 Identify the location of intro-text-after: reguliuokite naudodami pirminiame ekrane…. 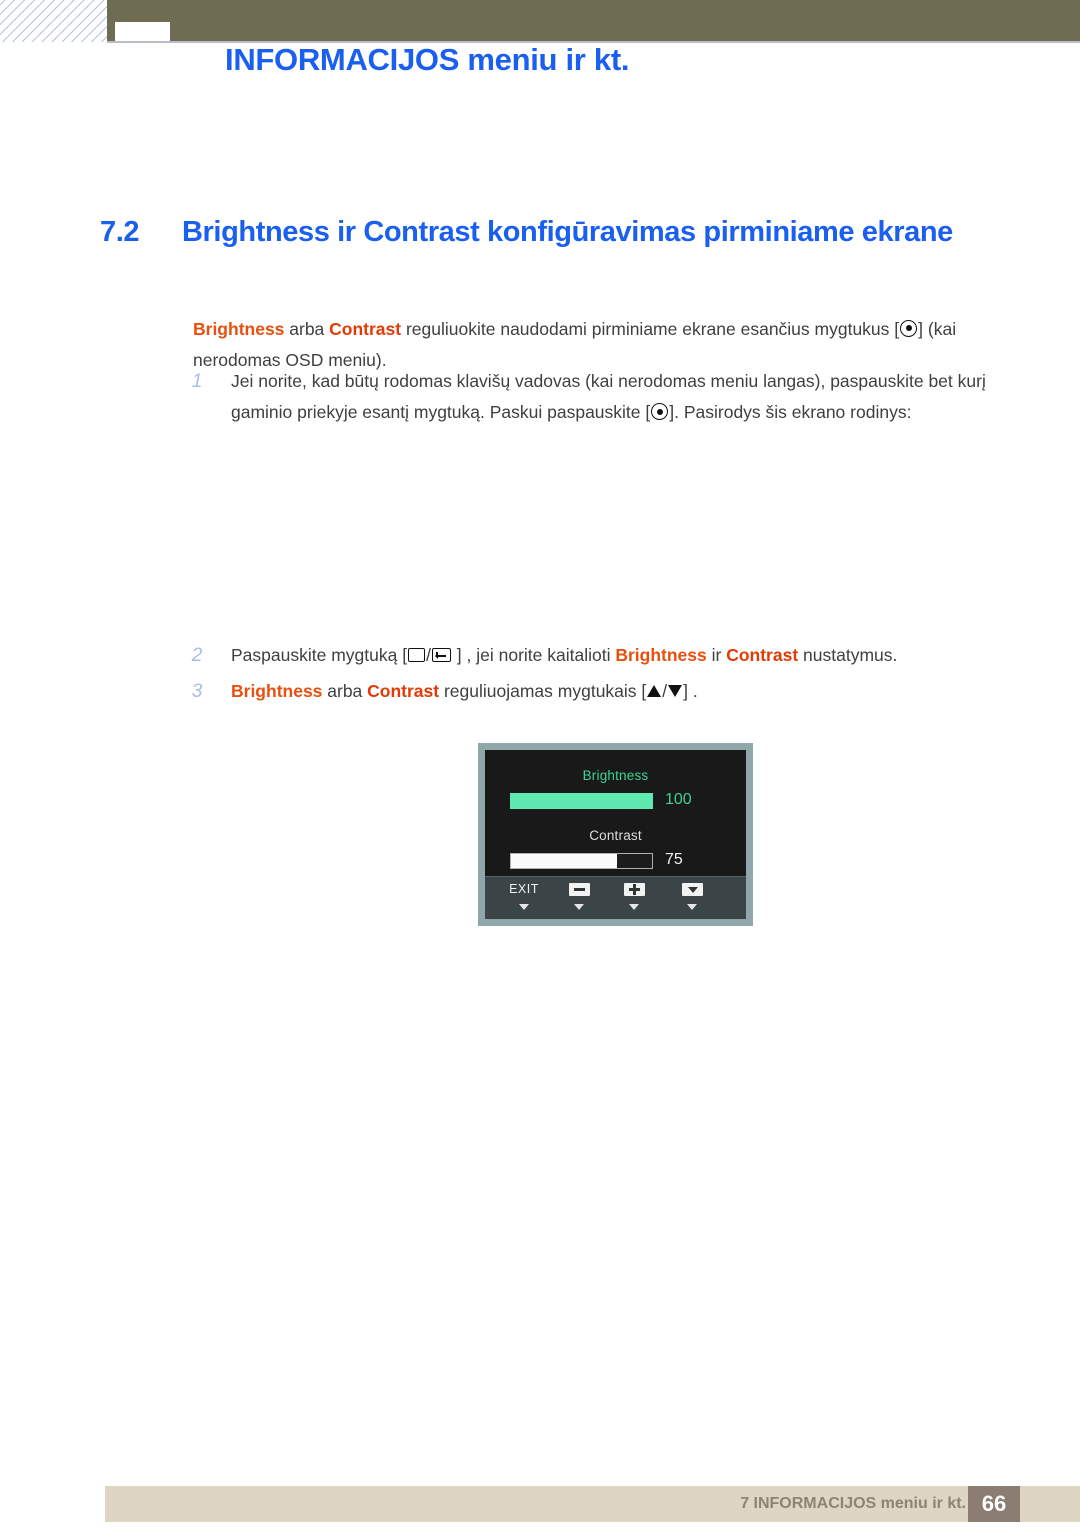
(650, 328).